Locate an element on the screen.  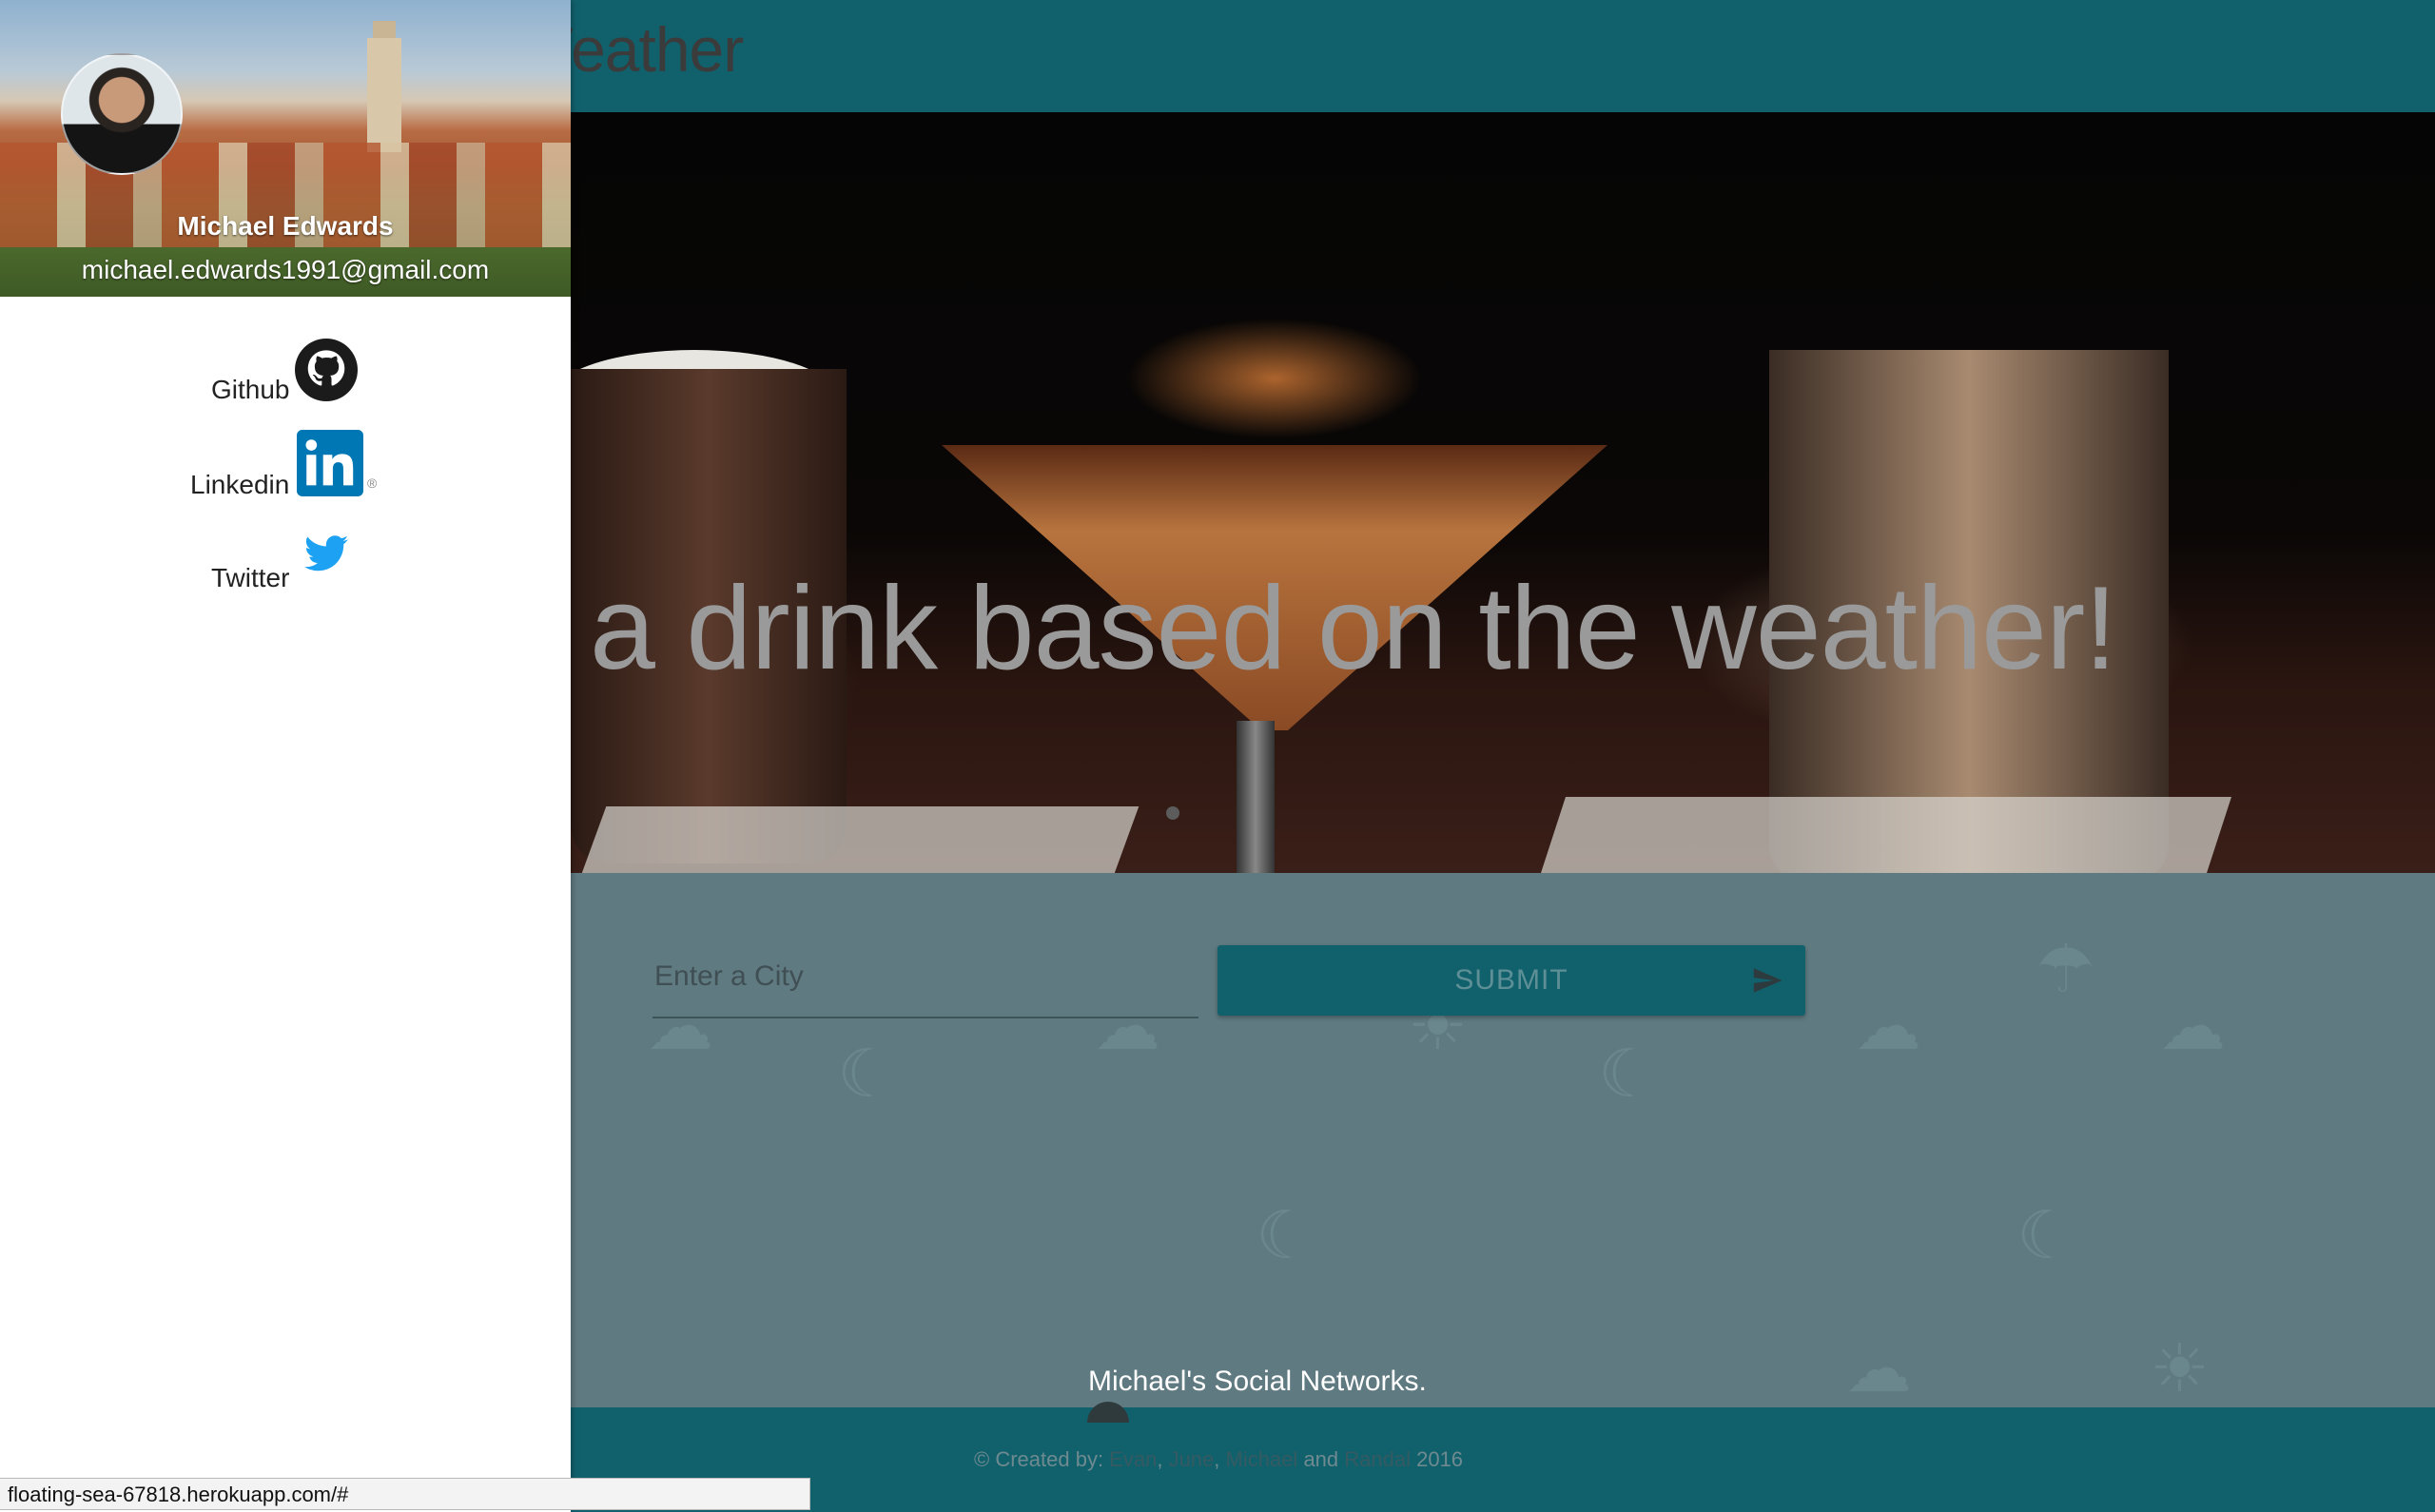
author-and: and is located at coordinates (1321, 1459).